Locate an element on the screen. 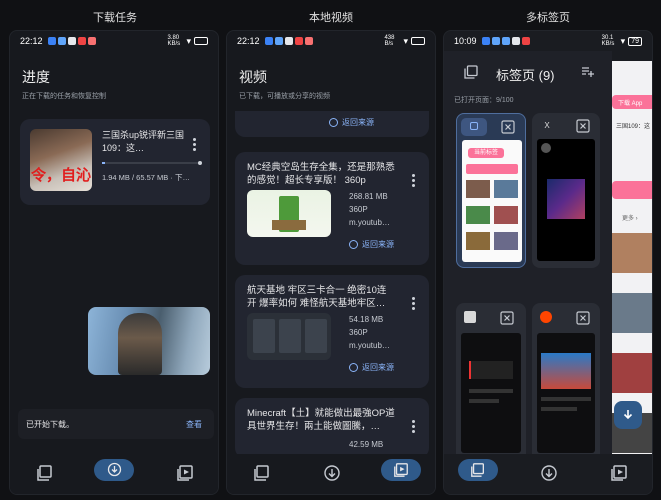 This screenshot has width=661, height=500. tab-card-active: 当前标签 is located at coordinates (491, 190).